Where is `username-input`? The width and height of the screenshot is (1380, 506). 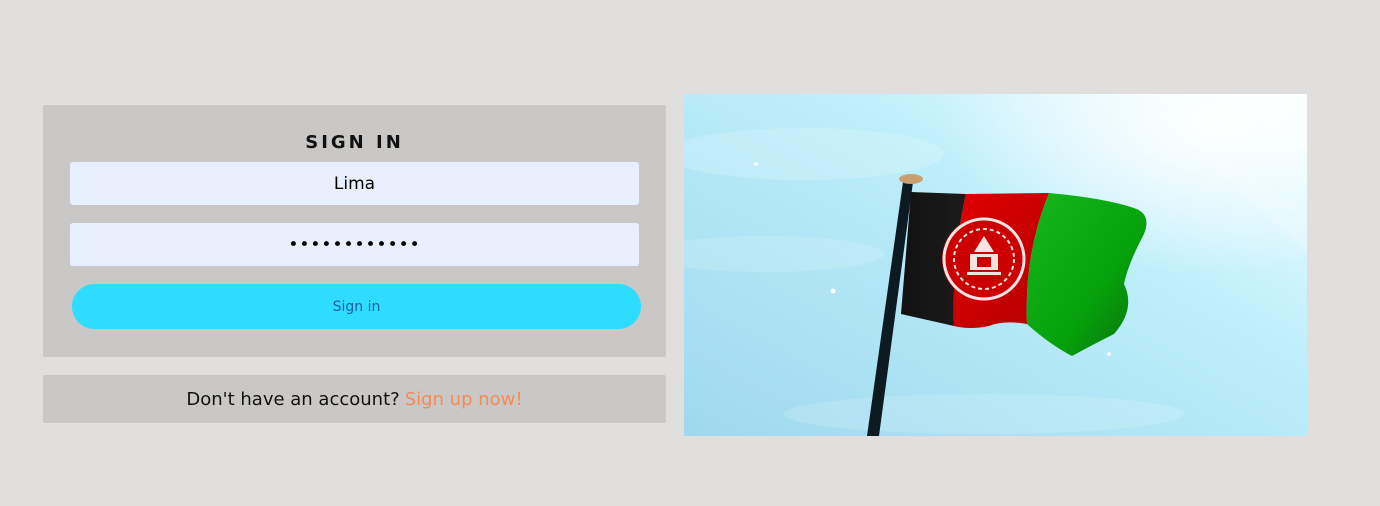 username-input is located at coordinates (354, 183).